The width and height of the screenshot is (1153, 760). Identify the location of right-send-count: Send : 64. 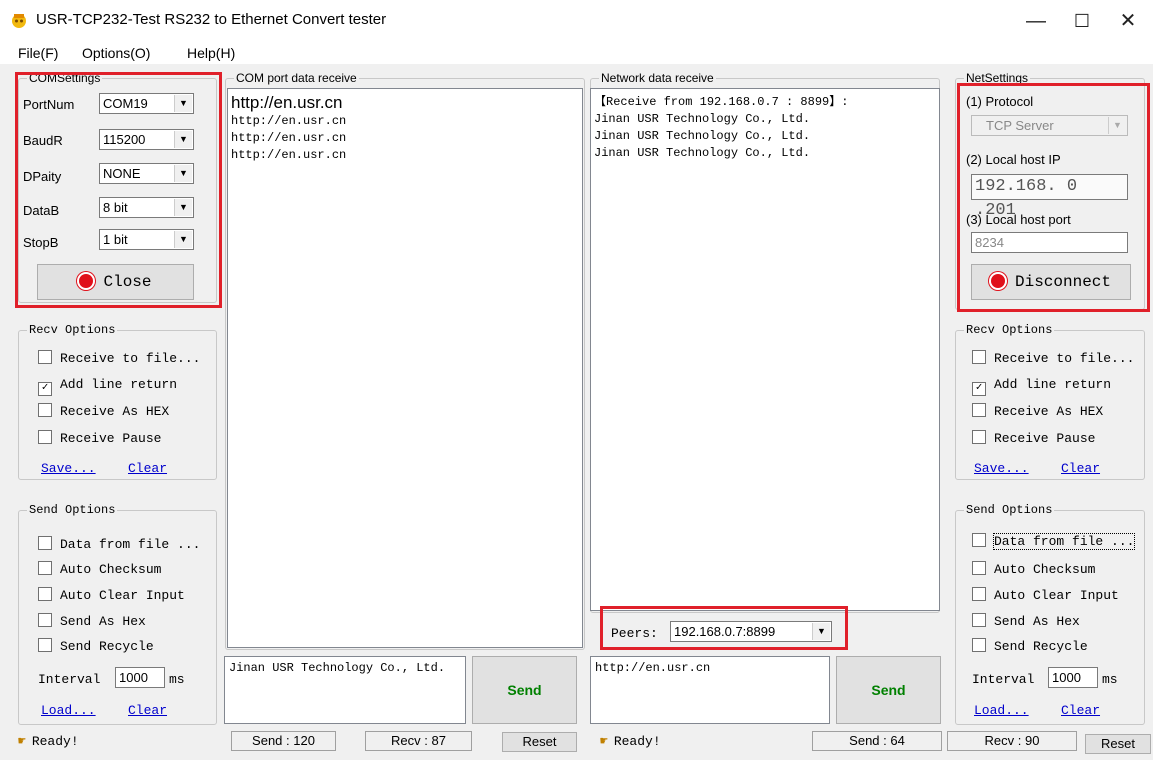
(877, 741).